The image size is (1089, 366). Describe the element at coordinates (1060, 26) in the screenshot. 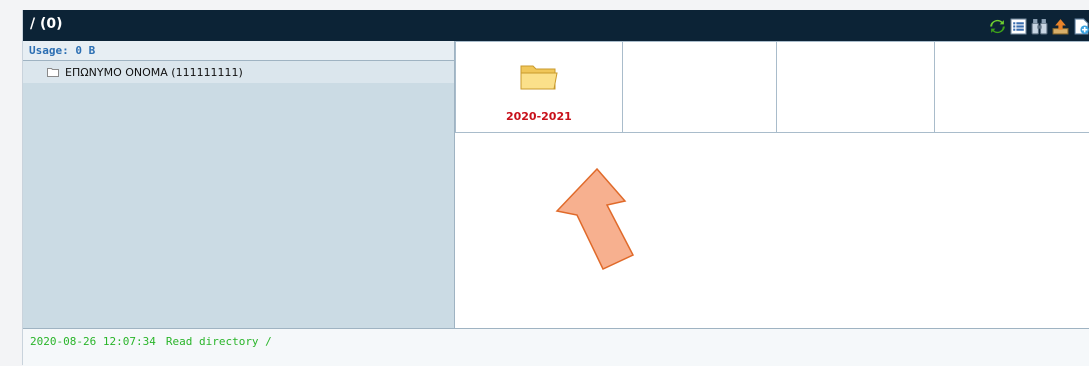

I see `upload-icon` at that location.